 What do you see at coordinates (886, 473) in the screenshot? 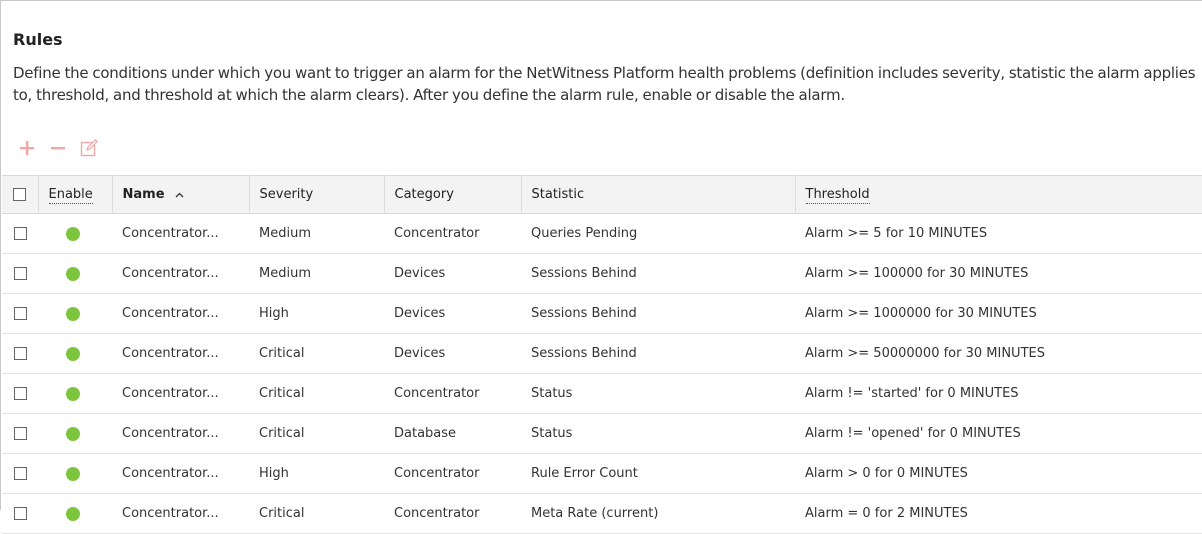
I see `rule-threshold: Alarm > 0 for 0 MINUTES` at bounding box center [886, 473].